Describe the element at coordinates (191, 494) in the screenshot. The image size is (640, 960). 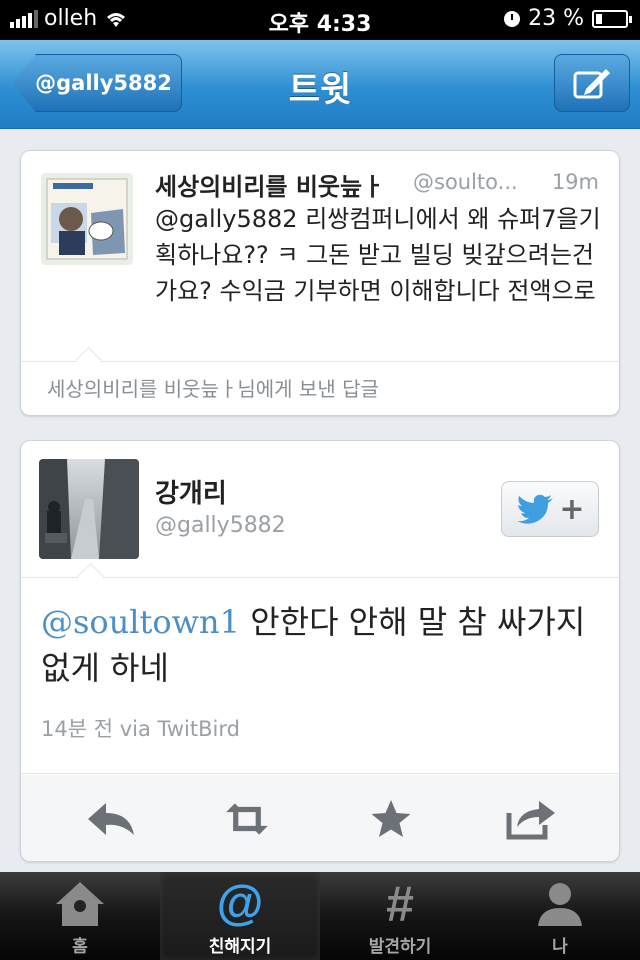
I see `author-name: 강개리` at that location.